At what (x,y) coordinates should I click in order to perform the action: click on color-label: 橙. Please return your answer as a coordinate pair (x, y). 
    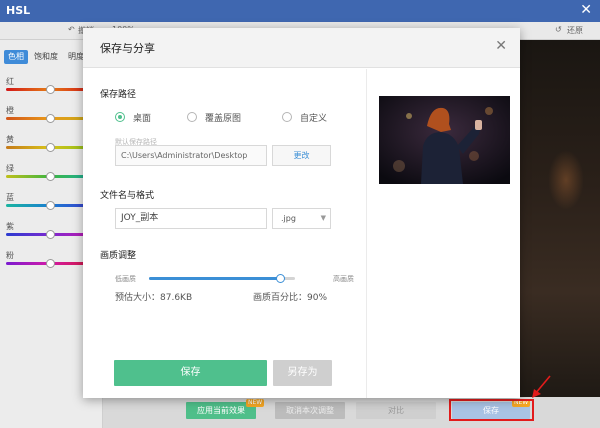
    Looking at the image, I should click on (10, 110).